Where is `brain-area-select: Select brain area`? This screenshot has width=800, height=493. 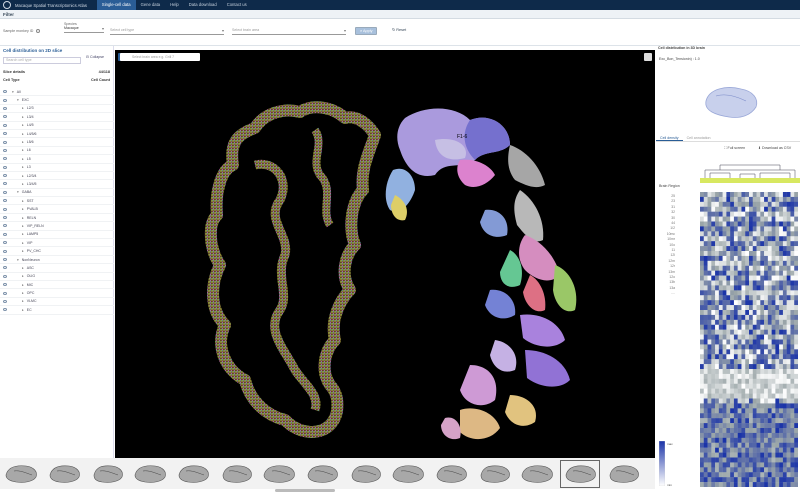 brain-area-select: Select brain area is located at coordinates (289, 31).